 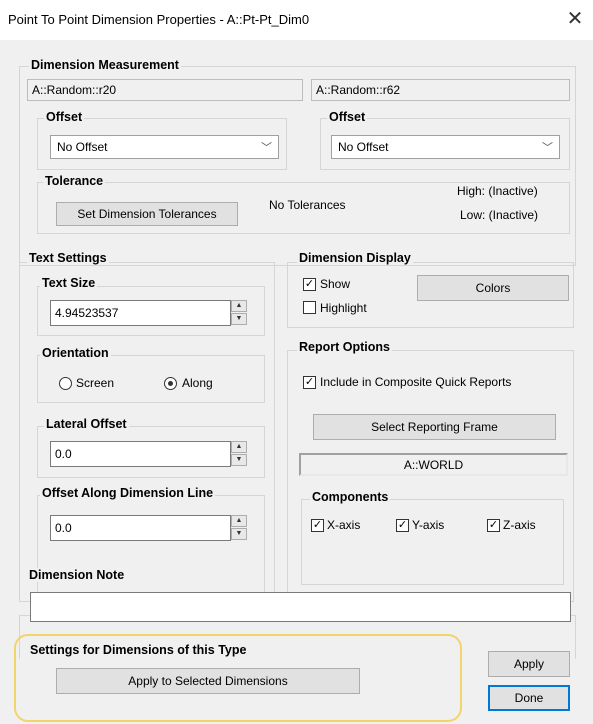 I want to click on highlight-label: Highlight, so click(x=343, y=308).